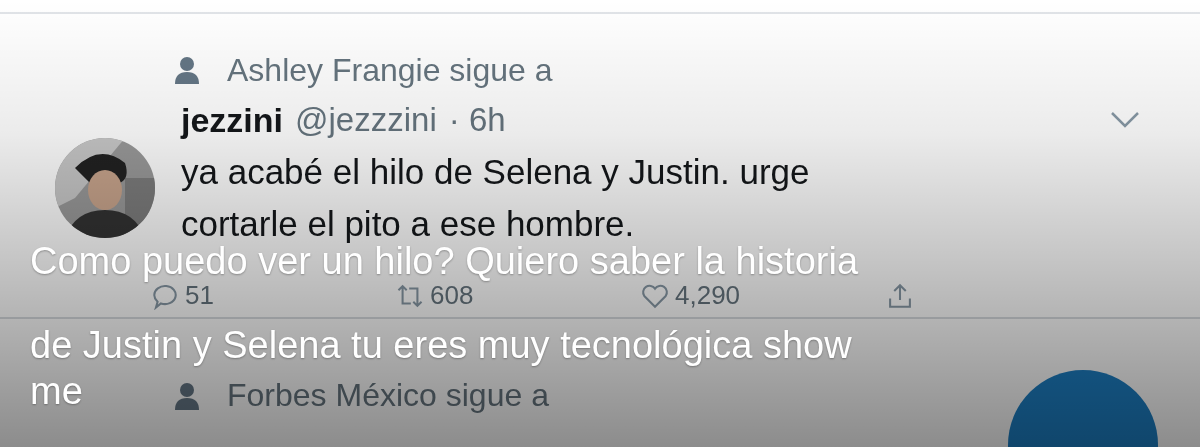 This screenshot has width=1200, height=447. Describe the element at coordinates (496, 172) in the screenshot. I see `tweet-text: ya acabé el hilo de Selena y Justin. urge` at that location.